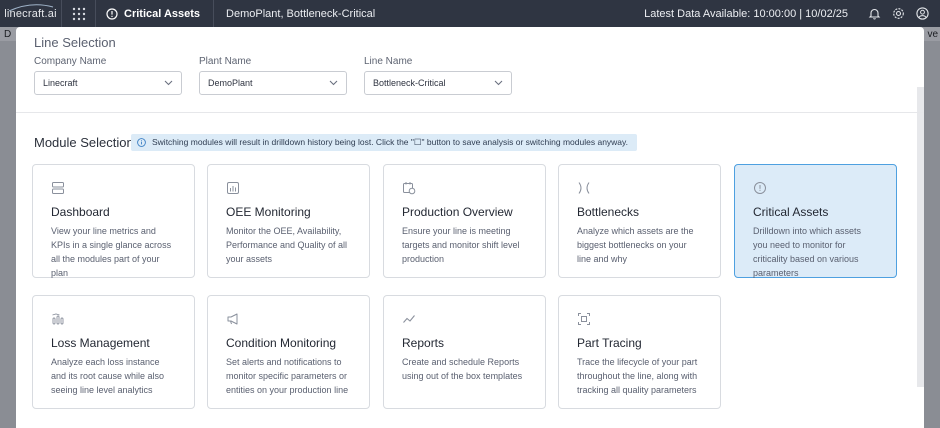  What do you see at coordinates (409, 319) in the screenshot?
I see `trend-line-icon` at bounding box center [409, 319].